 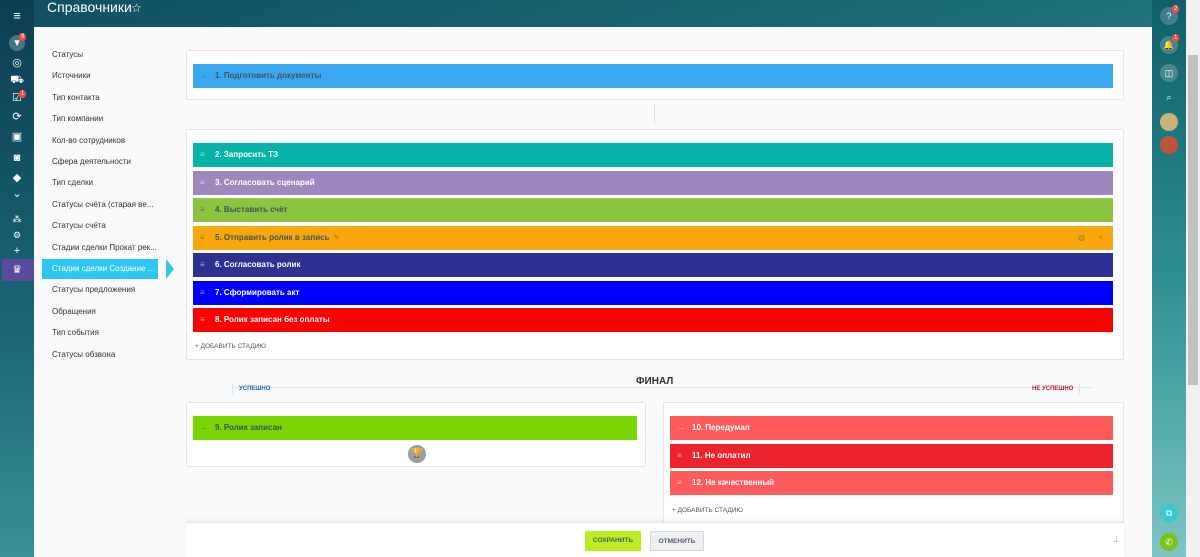 I want to click on menu-item: Кол-во сотрудников, so click(x=104, y=141).